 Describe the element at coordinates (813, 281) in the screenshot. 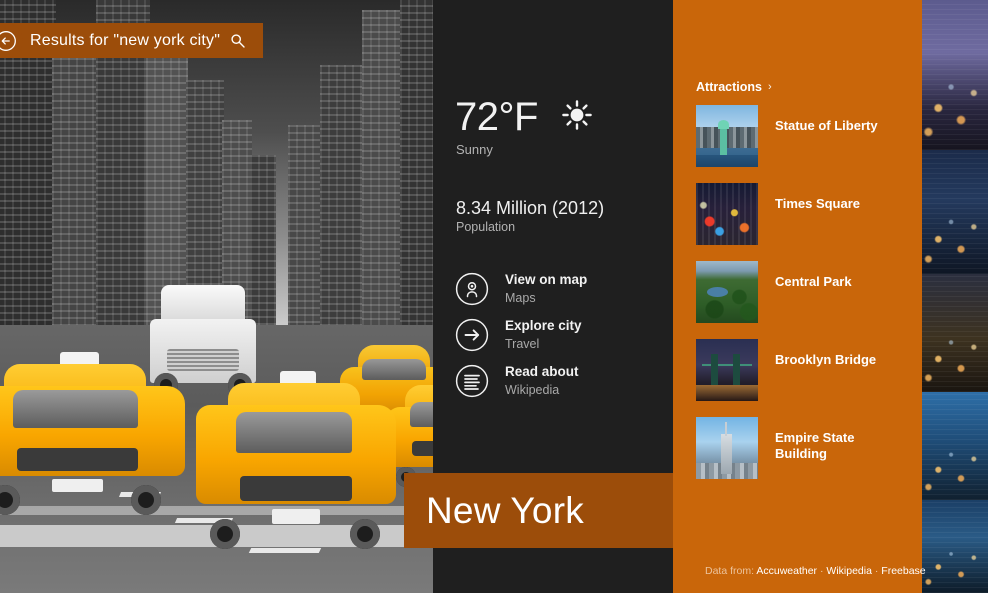

I see `attraction-name: Central Park` at that location.